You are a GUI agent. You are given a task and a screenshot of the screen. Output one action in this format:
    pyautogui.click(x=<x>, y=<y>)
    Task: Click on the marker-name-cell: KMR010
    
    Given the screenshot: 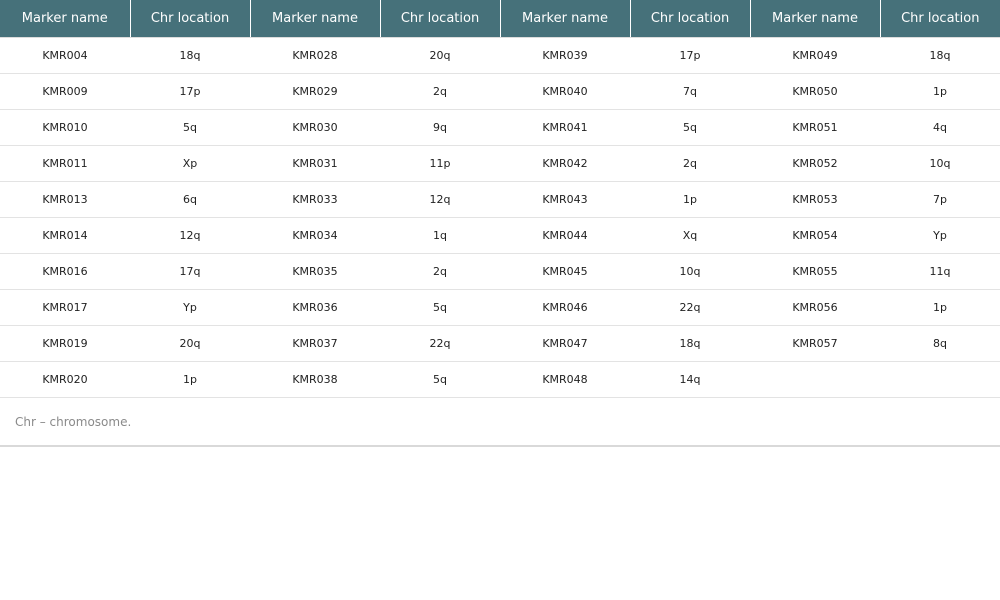 What is the action you would take?
    pyautogui.click(x=65, y=127)
    